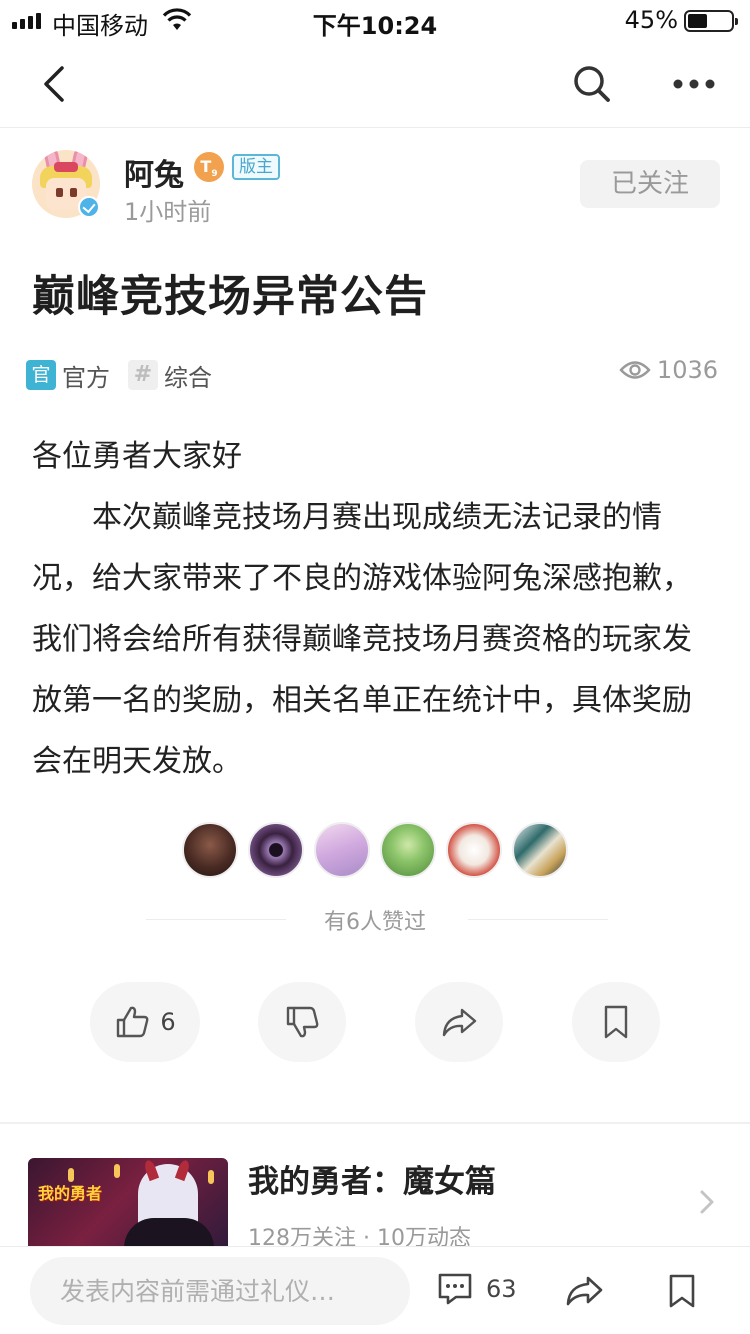 The image size is (750, 1334). I want to click on post-tags: 官 官方 # 综合, so click(128, 375).